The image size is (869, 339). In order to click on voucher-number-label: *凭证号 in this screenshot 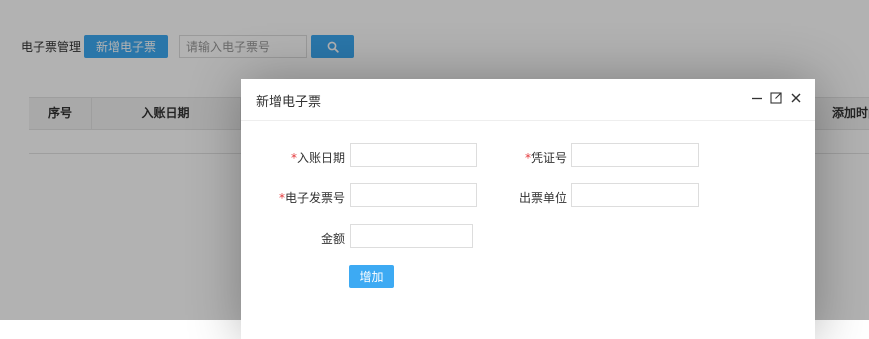, I will do `click(545, 158)`.